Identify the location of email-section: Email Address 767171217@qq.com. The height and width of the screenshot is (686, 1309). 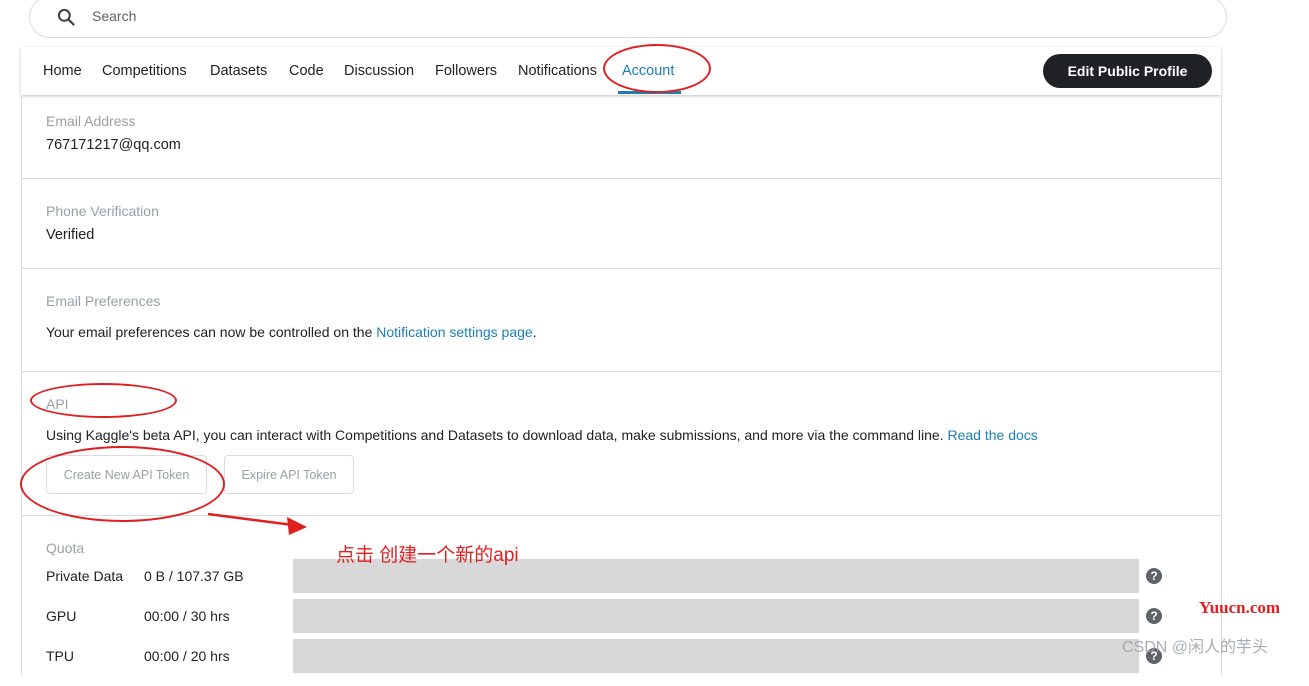
(621, 137).